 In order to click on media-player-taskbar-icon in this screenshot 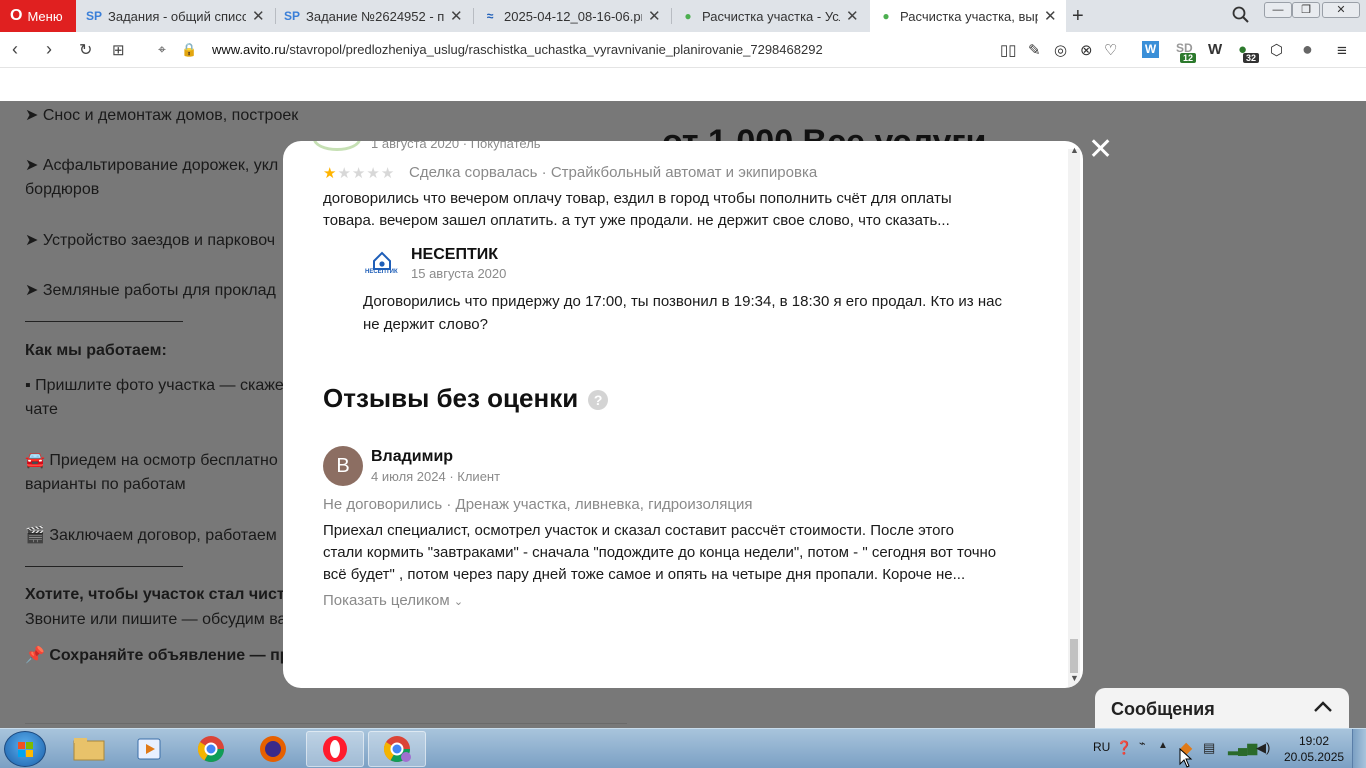, I will do `click(149, 749)`.